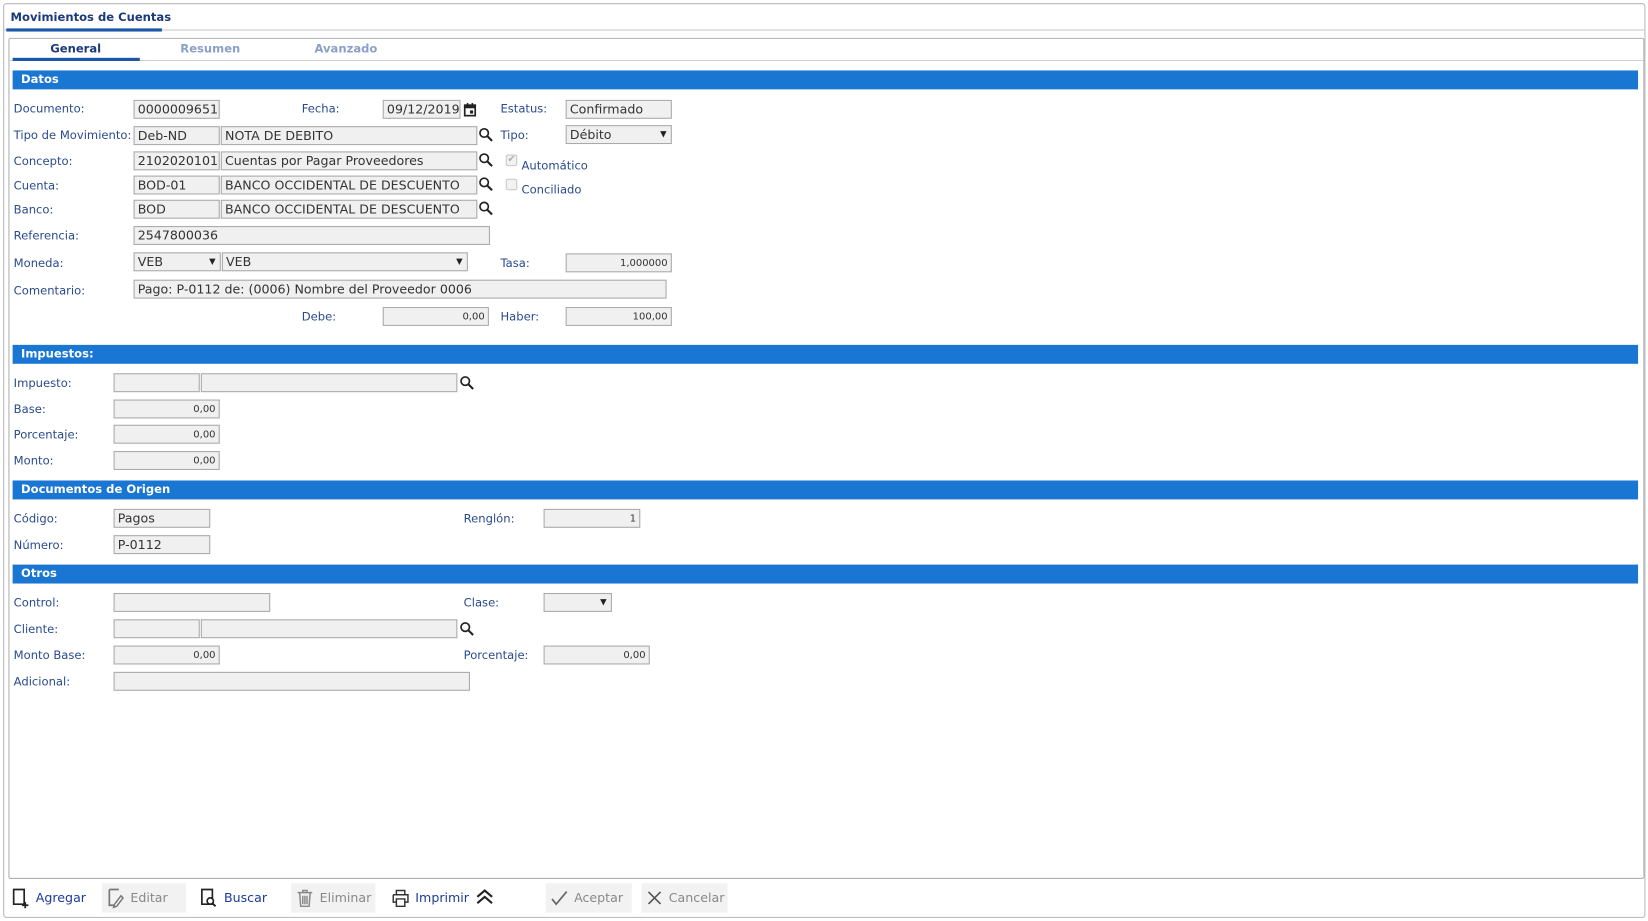 The width and height of the screenshot is (1648, 921). Describe the element at coordinates (91, 17) in the screenshot. I see `window-title: Movimientos de Cuentas` at that location.